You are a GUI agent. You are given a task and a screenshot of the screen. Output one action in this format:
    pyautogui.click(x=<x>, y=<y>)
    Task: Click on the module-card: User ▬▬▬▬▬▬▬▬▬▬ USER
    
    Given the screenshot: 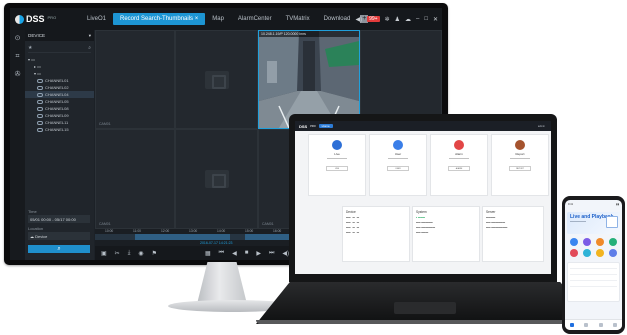 What is the action you would take?
    pyautogui.click(x=398, y=165)
    